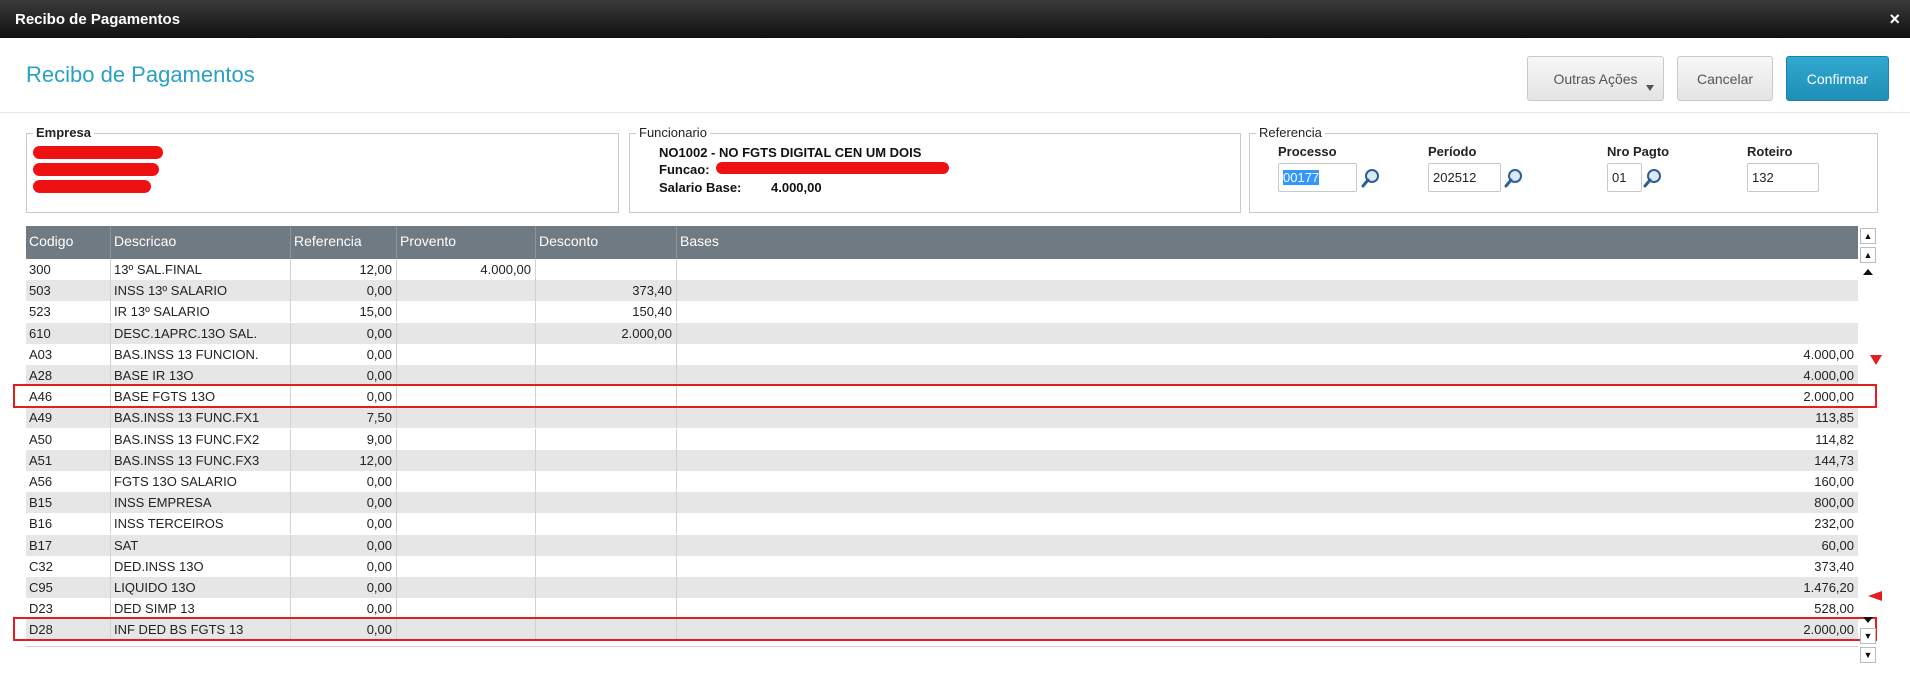 The width and height of the screenshot is (1910, 674). I want to click on scroll-up-icon, so click(1868, 272).